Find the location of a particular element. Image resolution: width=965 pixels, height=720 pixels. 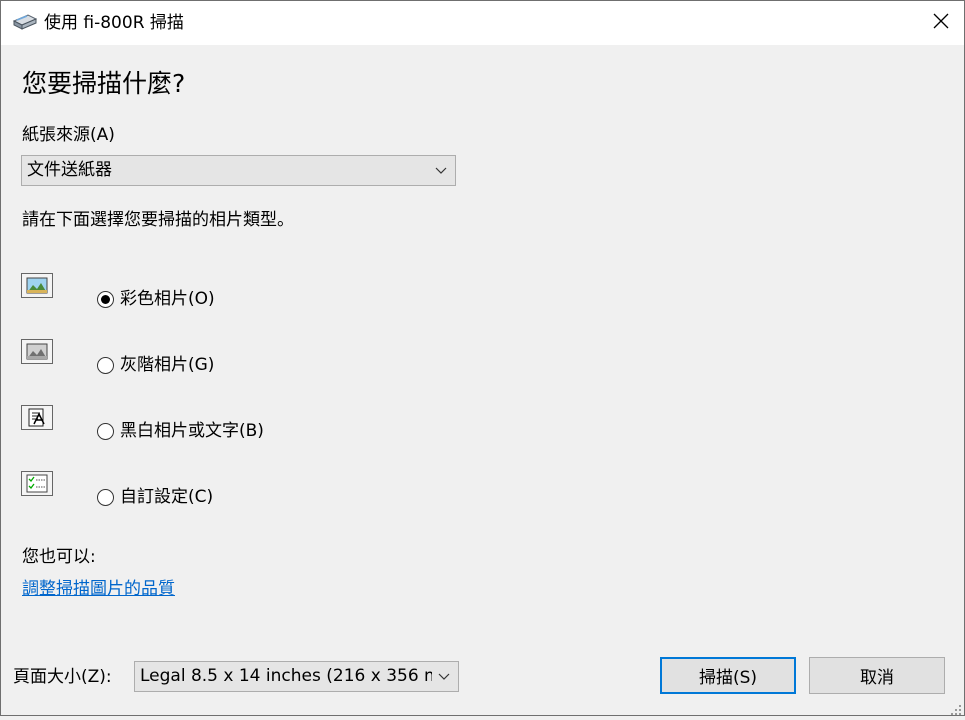

cancel-button: 取消 is located at coordinates (877, 675).